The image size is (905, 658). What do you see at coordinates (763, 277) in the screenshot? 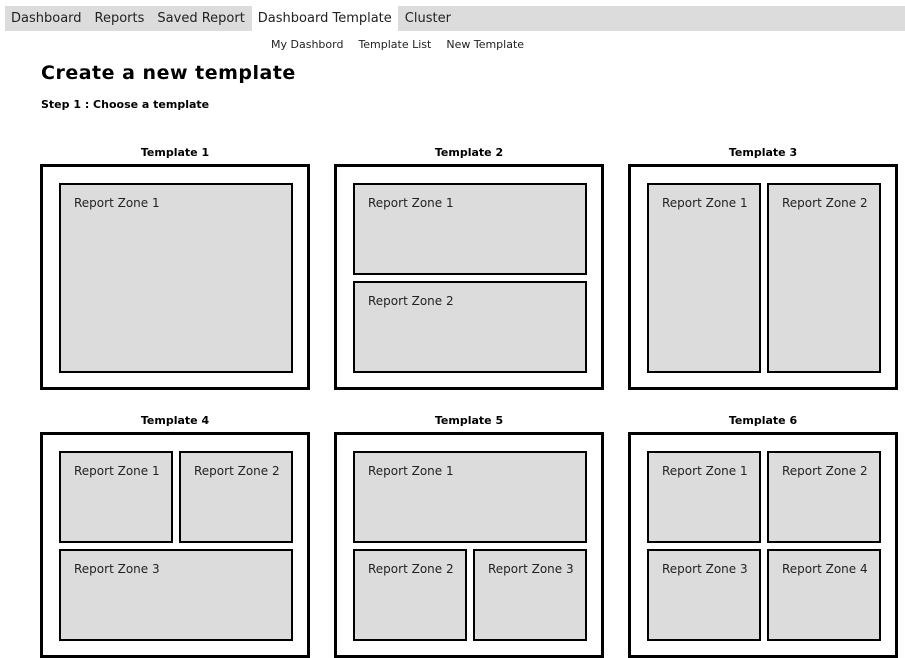
I see `template-3-option: Report Zone 1 Report Zone 2` at bounding box center [763, 277].